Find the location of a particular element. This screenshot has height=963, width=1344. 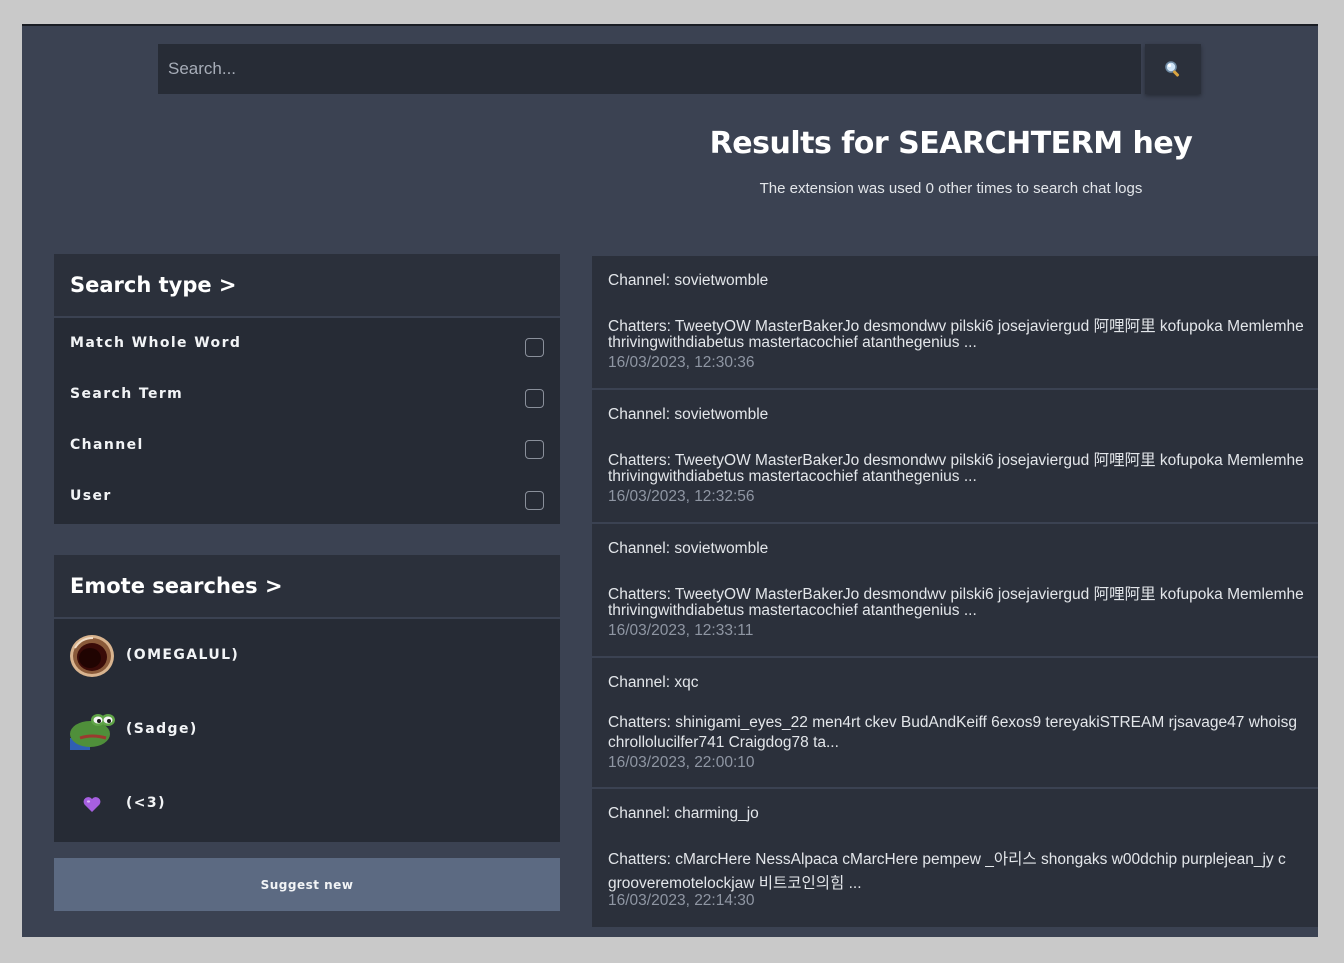

emote-searches-panel: Emote searches > (OMEGALUL) (Sadge) (<3) is located at coordinates (307, 698).